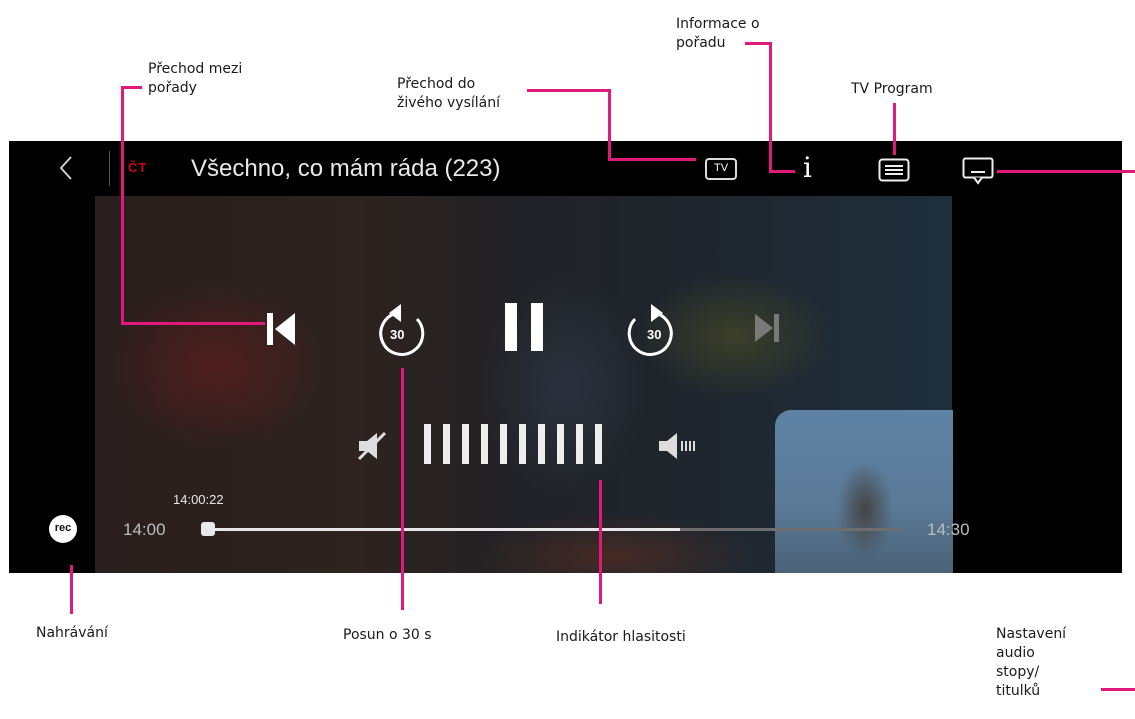 The image size is (1135, 719). What do you see at coordinates (198, 499) in the screenshot?
I see `current-time-label: 14:00:22` at bounding box center [198, 499].